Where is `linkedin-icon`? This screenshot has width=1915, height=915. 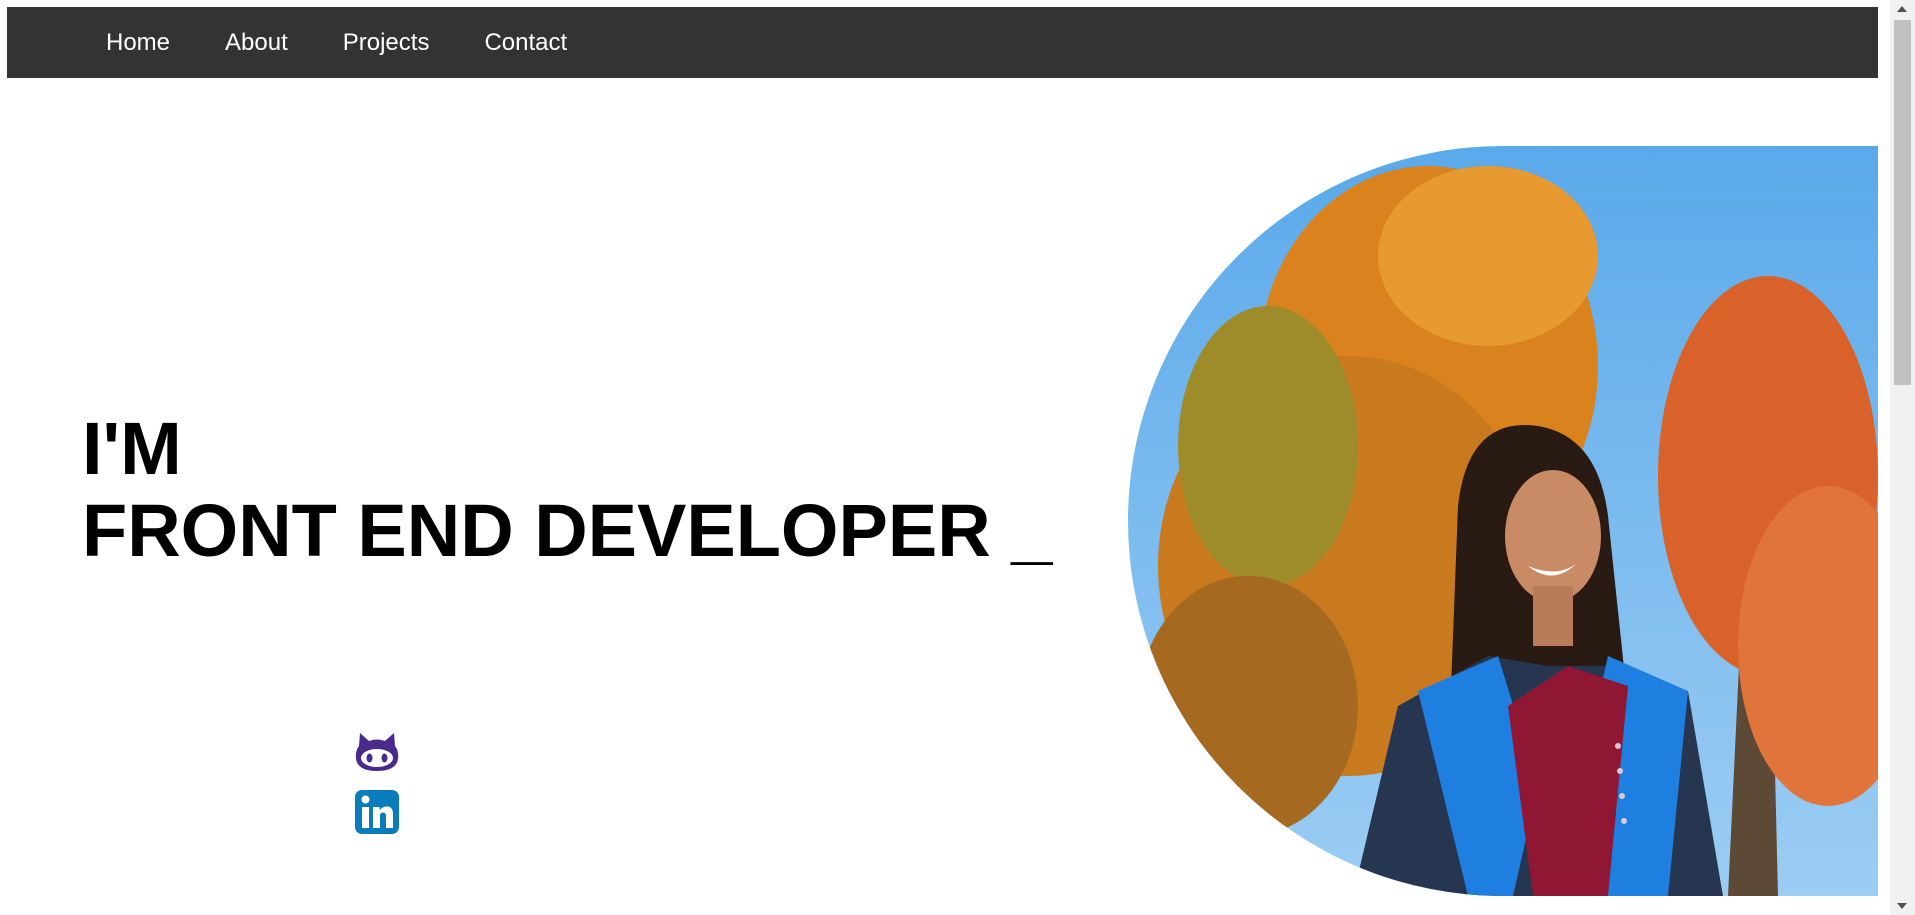
linkedin-icon is located at coordinates (377, 812).